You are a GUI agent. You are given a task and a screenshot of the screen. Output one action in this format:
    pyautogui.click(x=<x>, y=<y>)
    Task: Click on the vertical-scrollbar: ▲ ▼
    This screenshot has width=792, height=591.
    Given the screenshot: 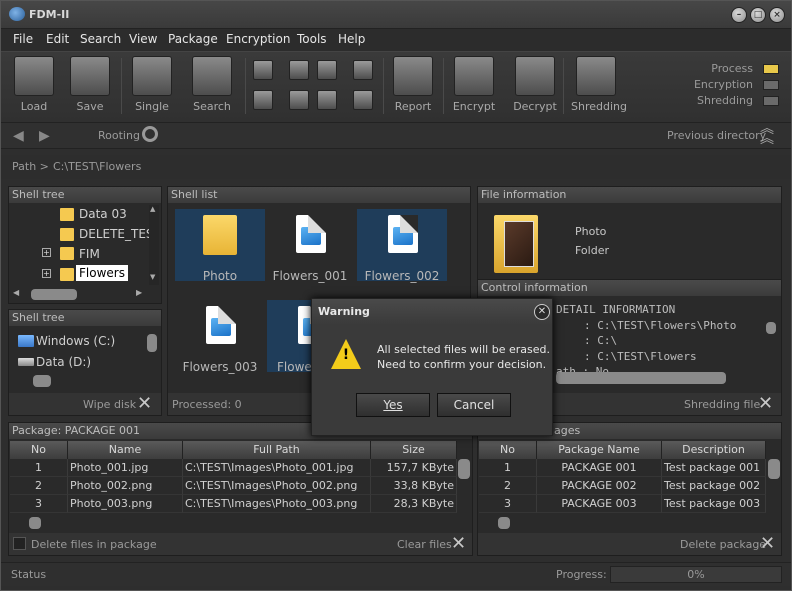 What is the action you would take?
    pyautogui.click(x=154, y=245)
    